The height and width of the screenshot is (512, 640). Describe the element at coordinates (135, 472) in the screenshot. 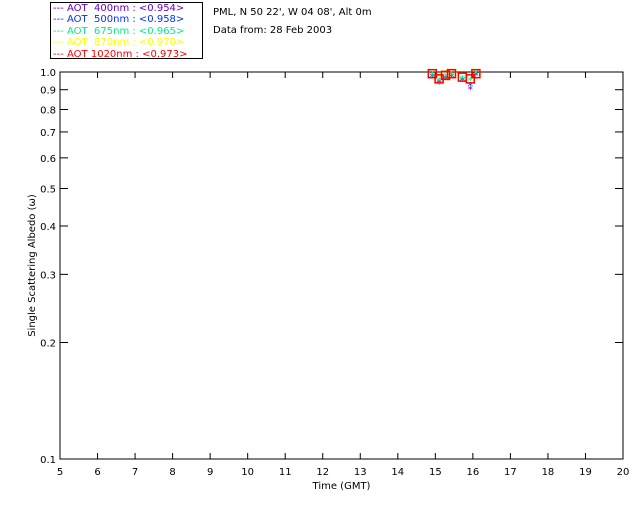

I see `x-tick-label: 7` at that location.